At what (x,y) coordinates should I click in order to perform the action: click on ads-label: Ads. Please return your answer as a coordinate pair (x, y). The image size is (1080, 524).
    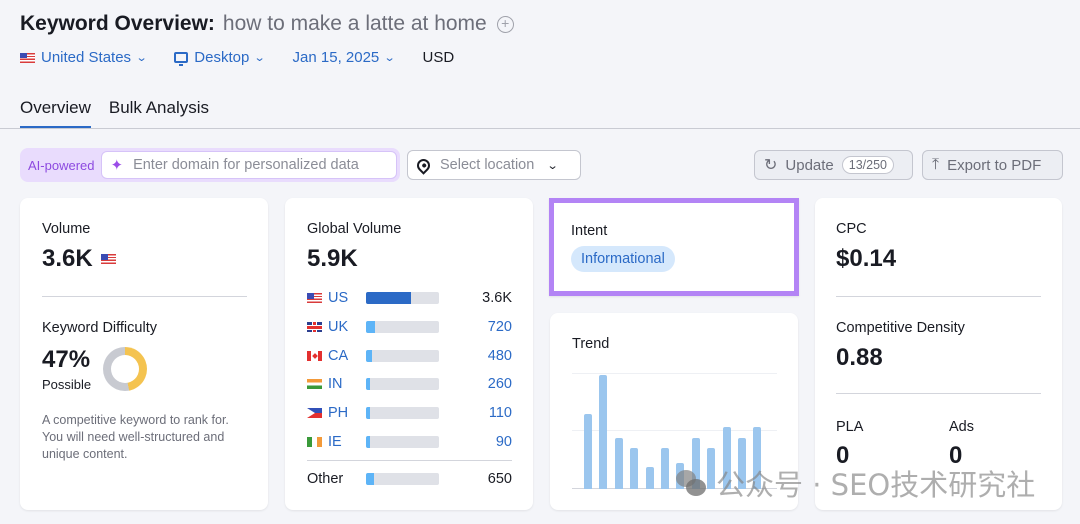
    Looking at the image, I should click on (961, 427).